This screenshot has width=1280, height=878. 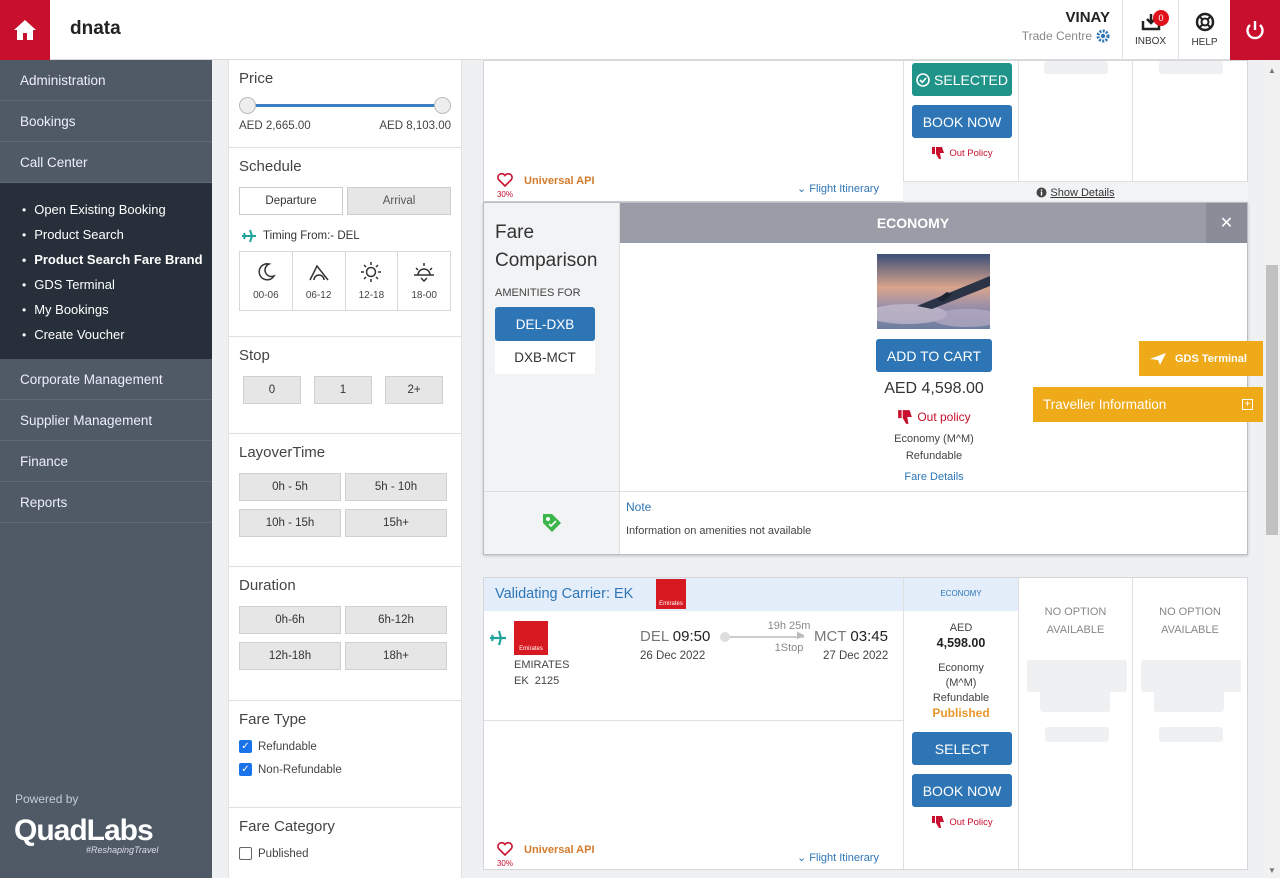 I want to click on sidebar-item-administration: Administration, so click(x=106, y=80).